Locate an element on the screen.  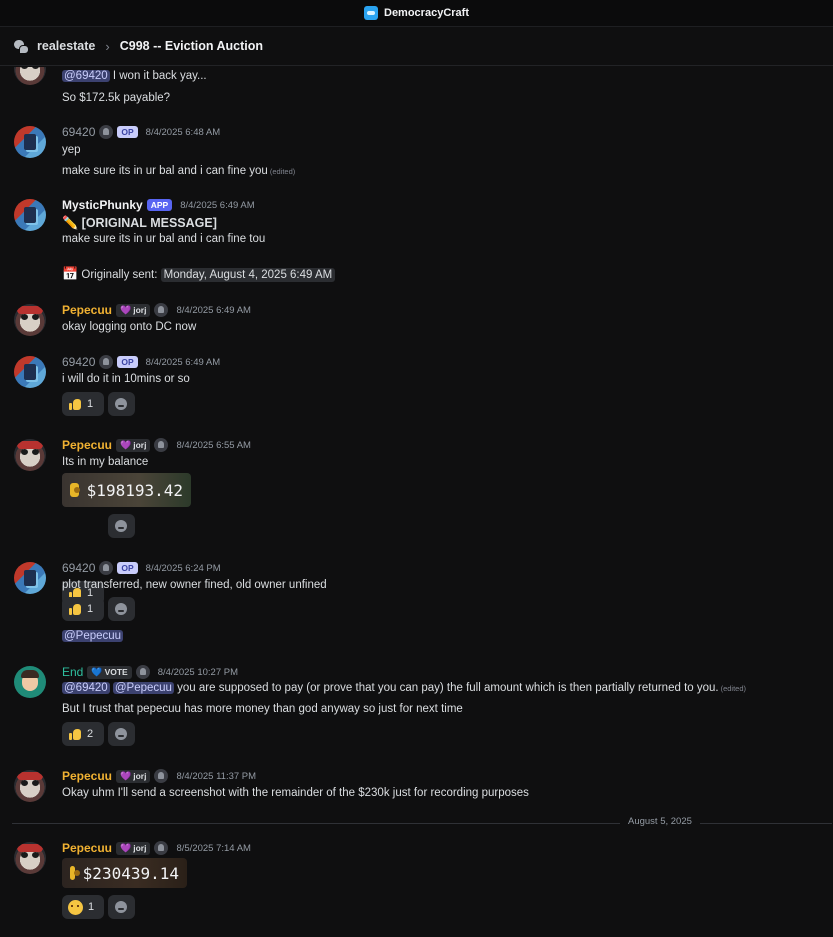
message-header: Pepecuu 💜 jorj 8/4/2025 6:49 AM is located at coordinates (156, 310).